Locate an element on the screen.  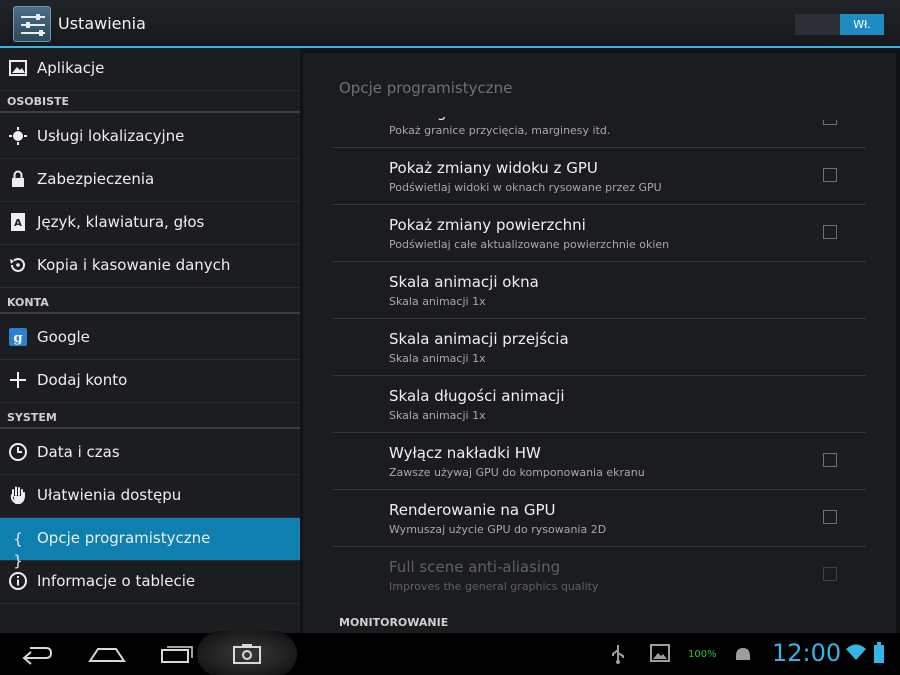
pref-summary: Wymuszaj użycie GPU do rysowania 2D is located at coordinates (498, 529).